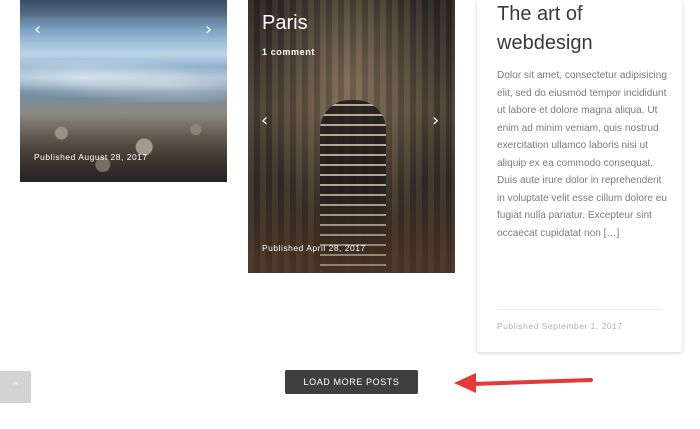  I want to click on lake-reflection-layer, so click(123, 81).